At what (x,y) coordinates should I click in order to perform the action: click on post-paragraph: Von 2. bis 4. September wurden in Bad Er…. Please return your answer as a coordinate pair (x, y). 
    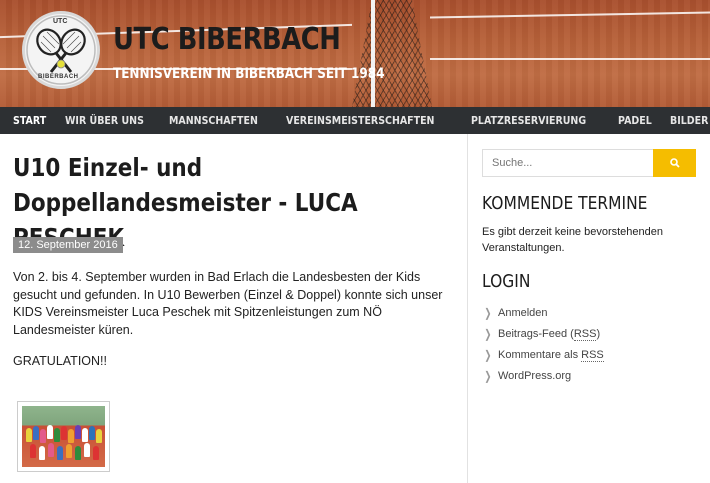
    Looking at the image, I should click on (228, 303).